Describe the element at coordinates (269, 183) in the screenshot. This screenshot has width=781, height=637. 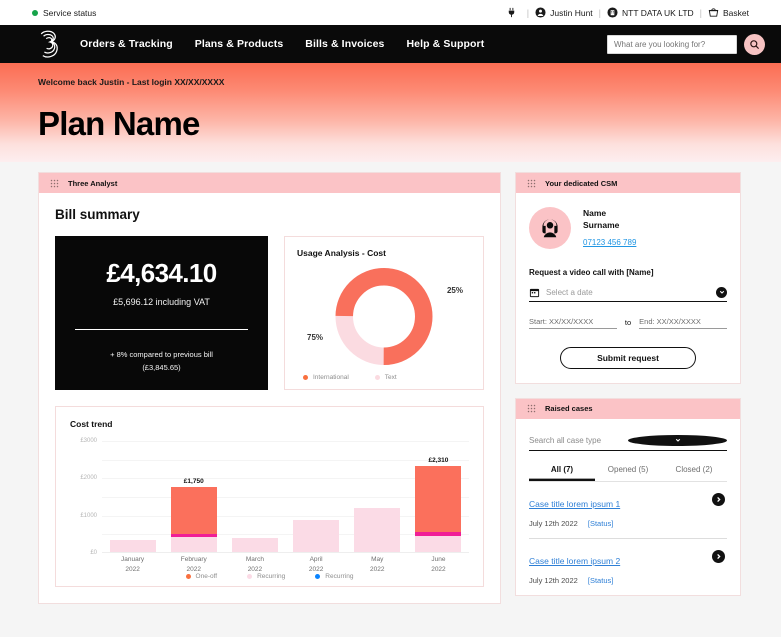
I see `three-analyst-card-header: Three Analyst` at that location.